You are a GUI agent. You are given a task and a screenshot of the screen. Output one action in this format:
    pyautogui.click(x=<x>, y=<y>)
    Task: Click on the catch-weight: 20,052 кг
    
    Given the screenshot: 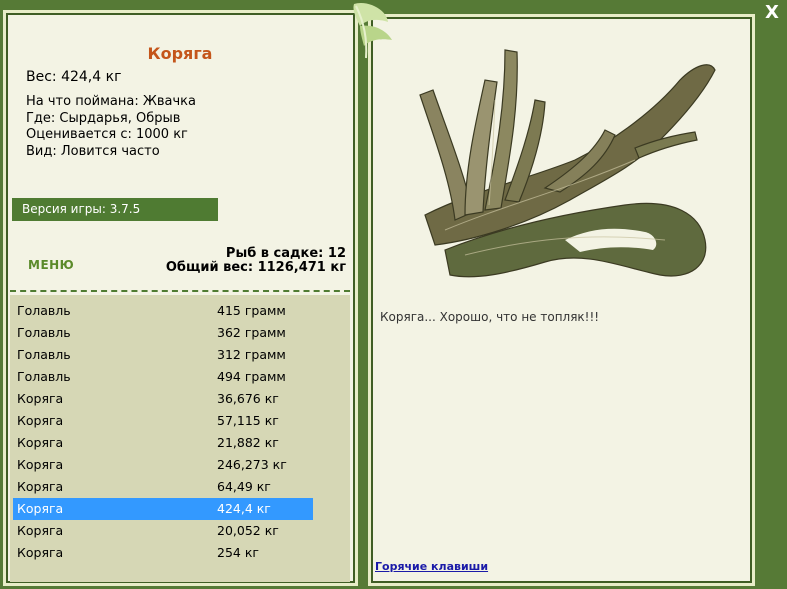 What is the action you would take?
    pyautogui.click(x=248, y=530)
    